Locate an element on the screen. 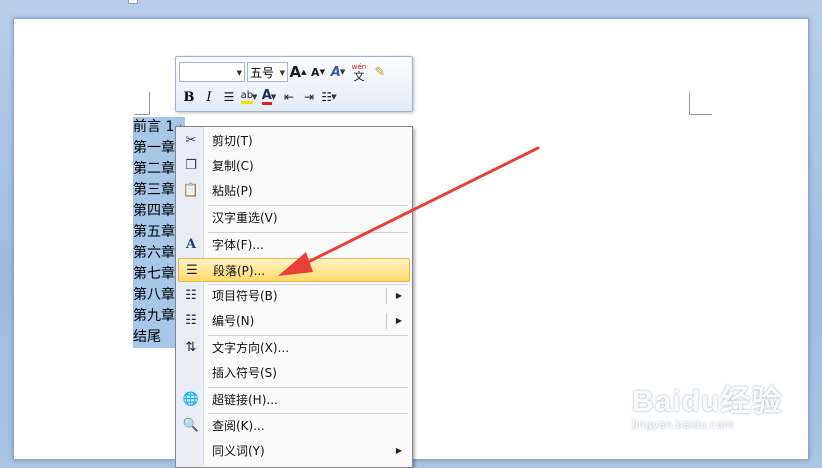 This screenshot has width=822, height=468. watermark-brand: Baidu经验 is located at coordinates (707, 401).